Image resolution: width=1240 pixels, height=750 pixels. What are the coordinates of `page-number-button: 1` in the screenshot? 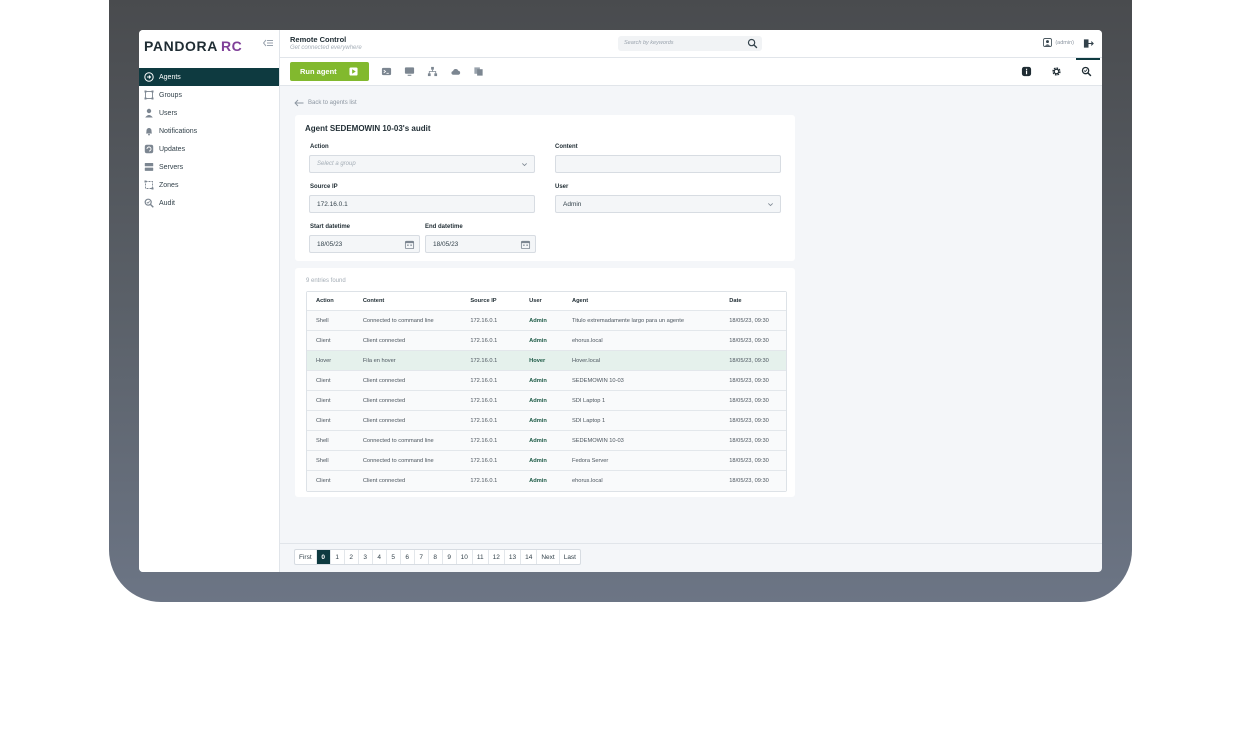 It's located at (338, 557).